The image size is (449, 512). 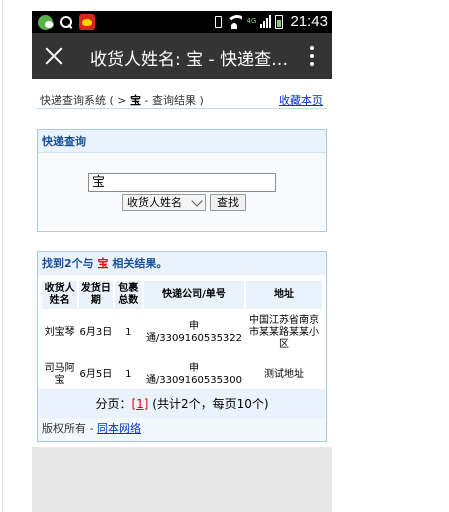 I want to click on app-icon, so click(x=87, y=22).